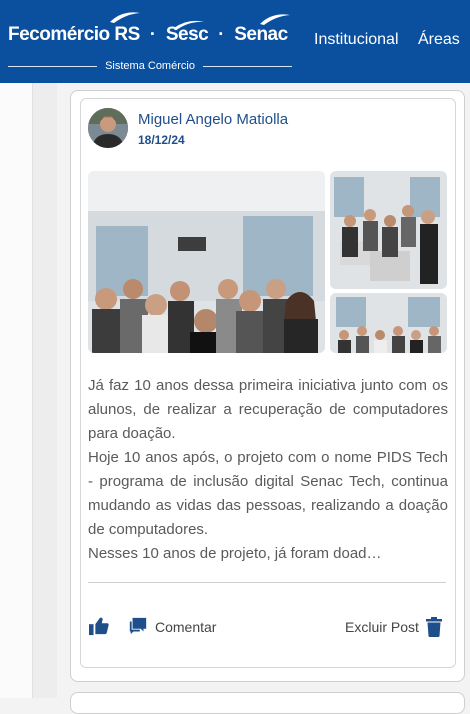 The image size is (470, 714). I want to click on nav-institucional: Institucional, so click(356, 40).